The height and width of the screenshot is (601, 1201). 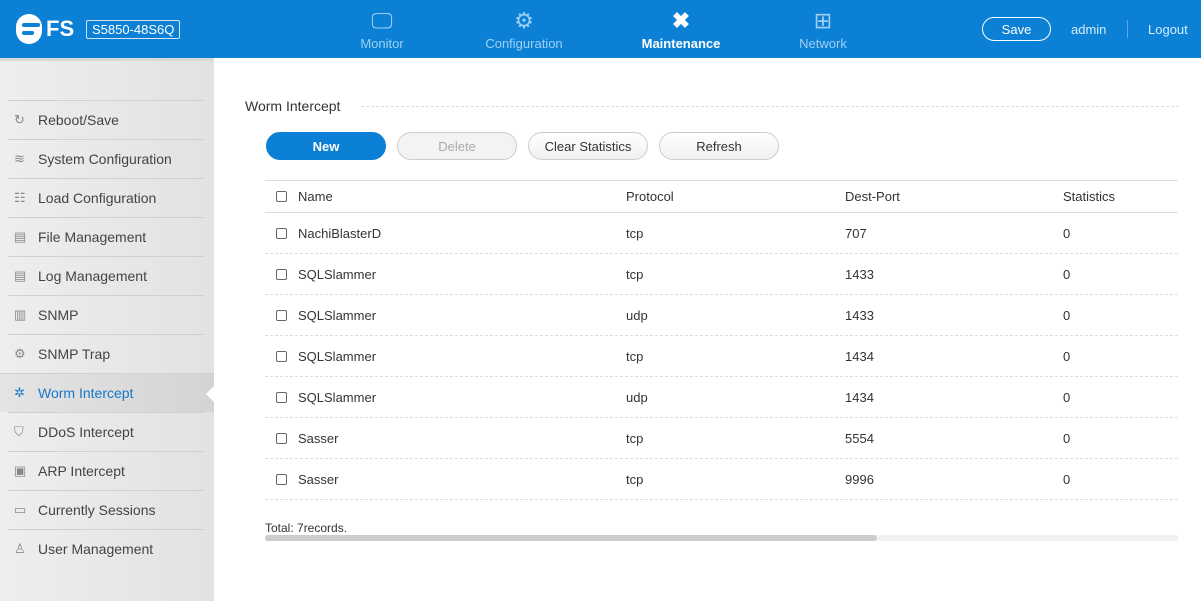 What do you see at coordinates (74, 354) in the screenshot?
I see `sidebar-item-label: SNMP Trap` at bounding box center [74, 354].